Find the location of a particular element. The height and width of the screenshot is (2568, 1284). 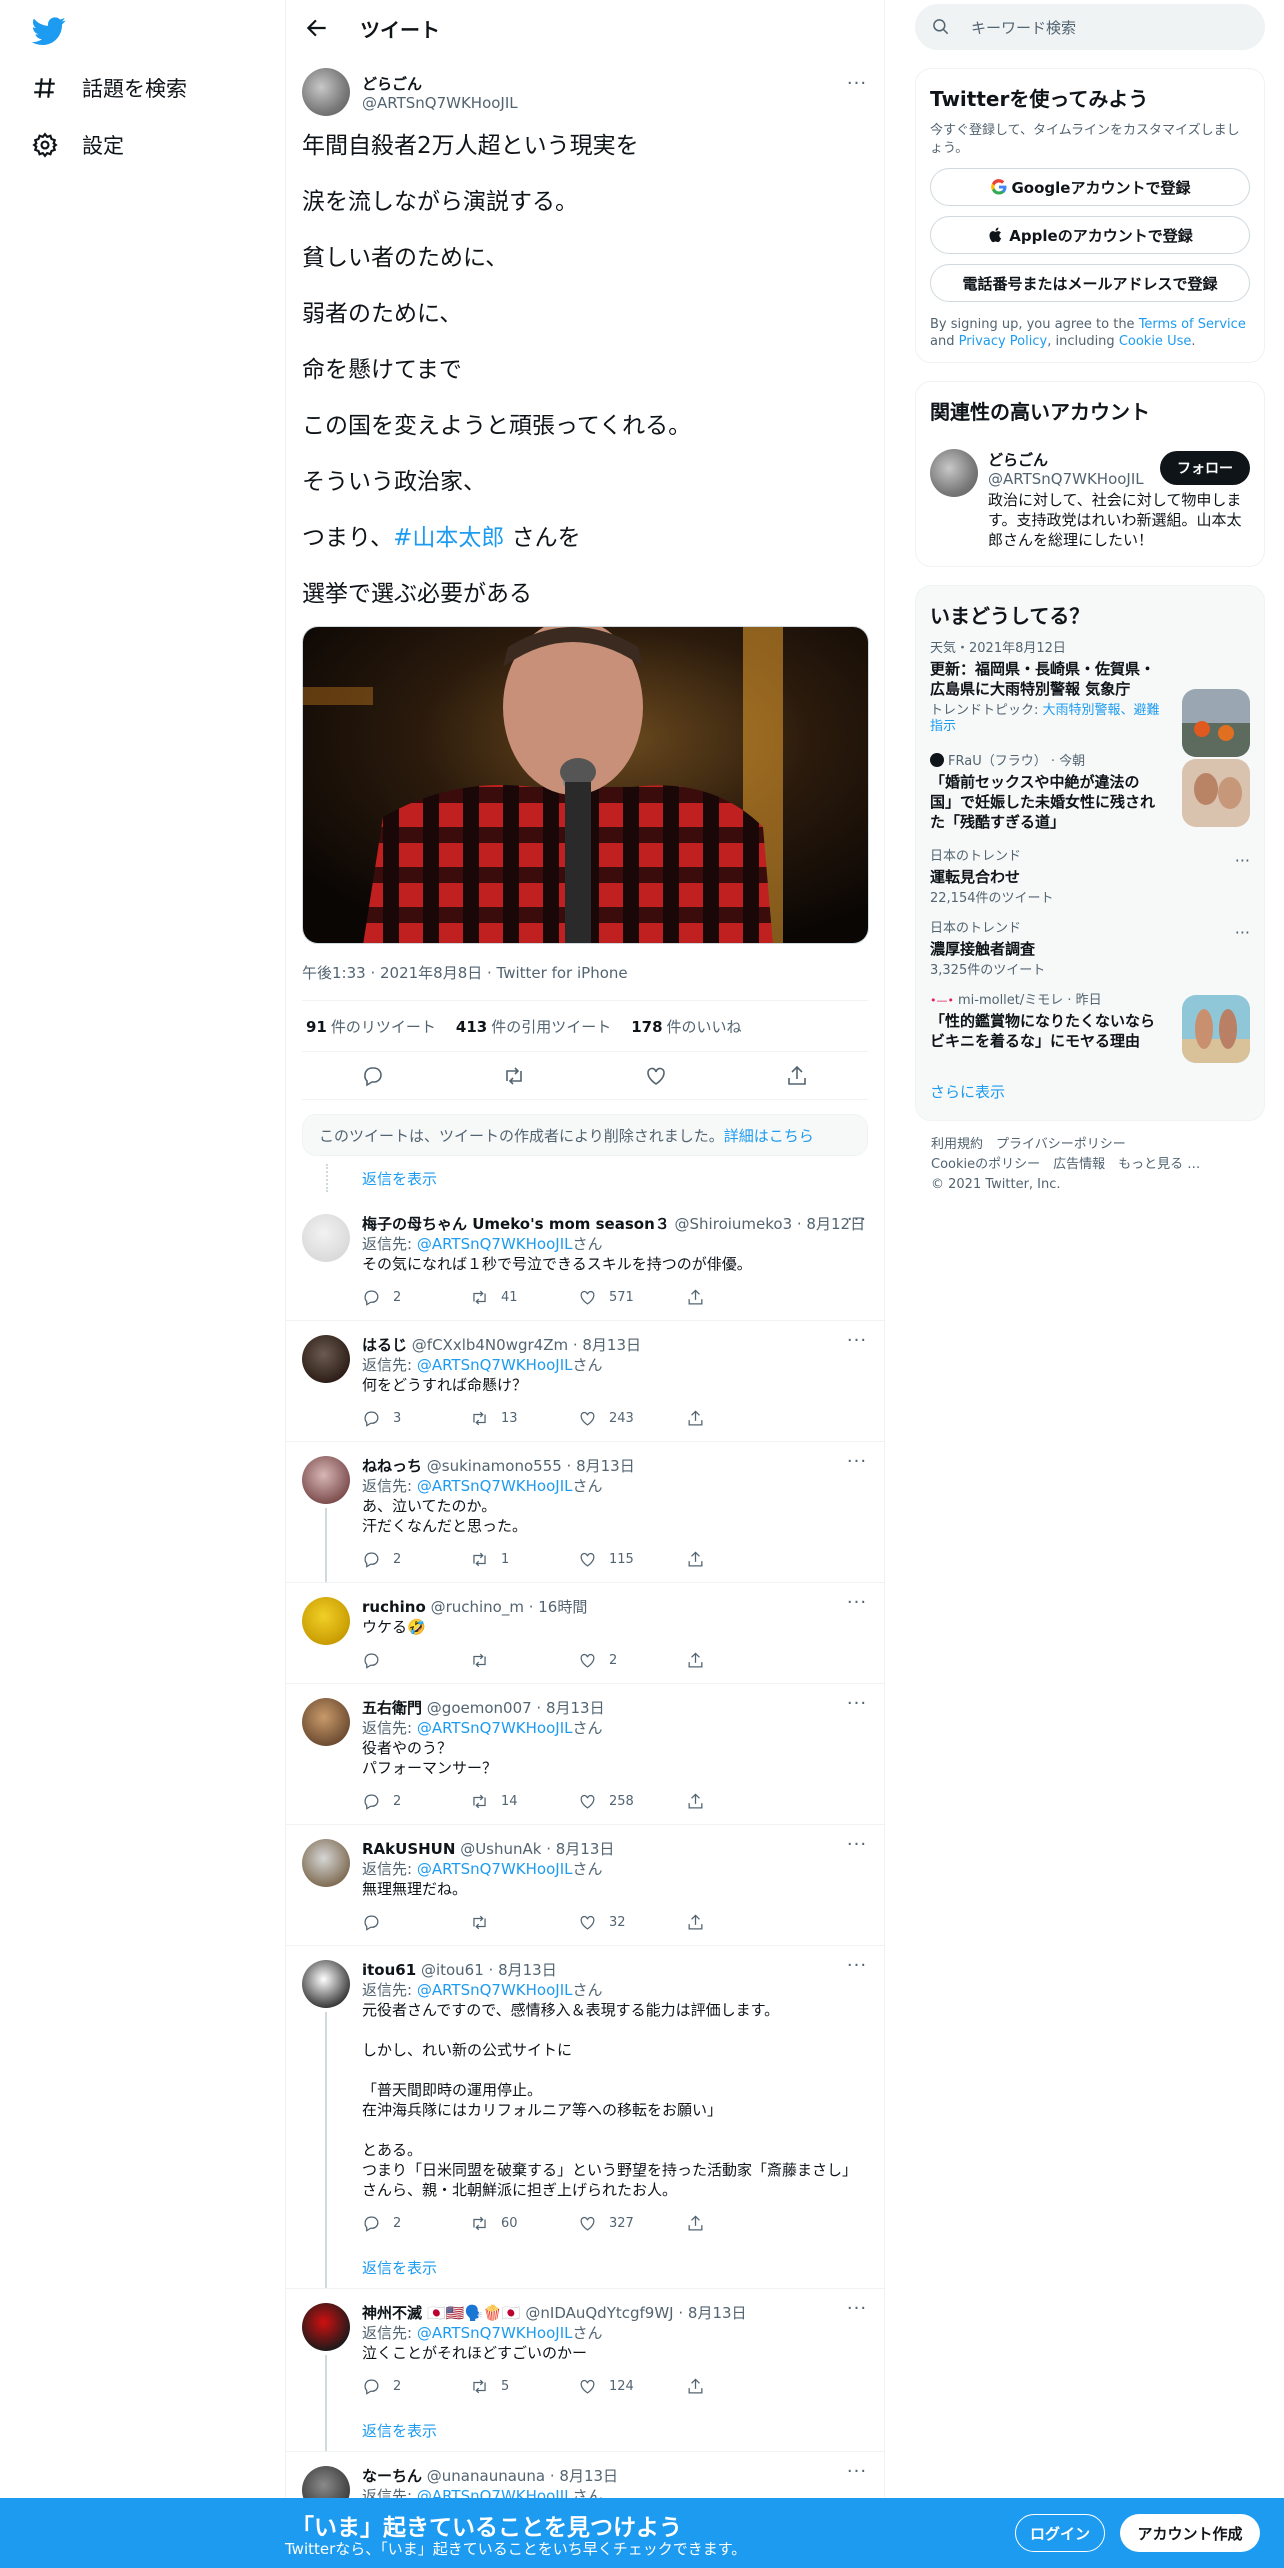

quote-count: 413 件の引用ツイート is located at coordinates (533, 1026).